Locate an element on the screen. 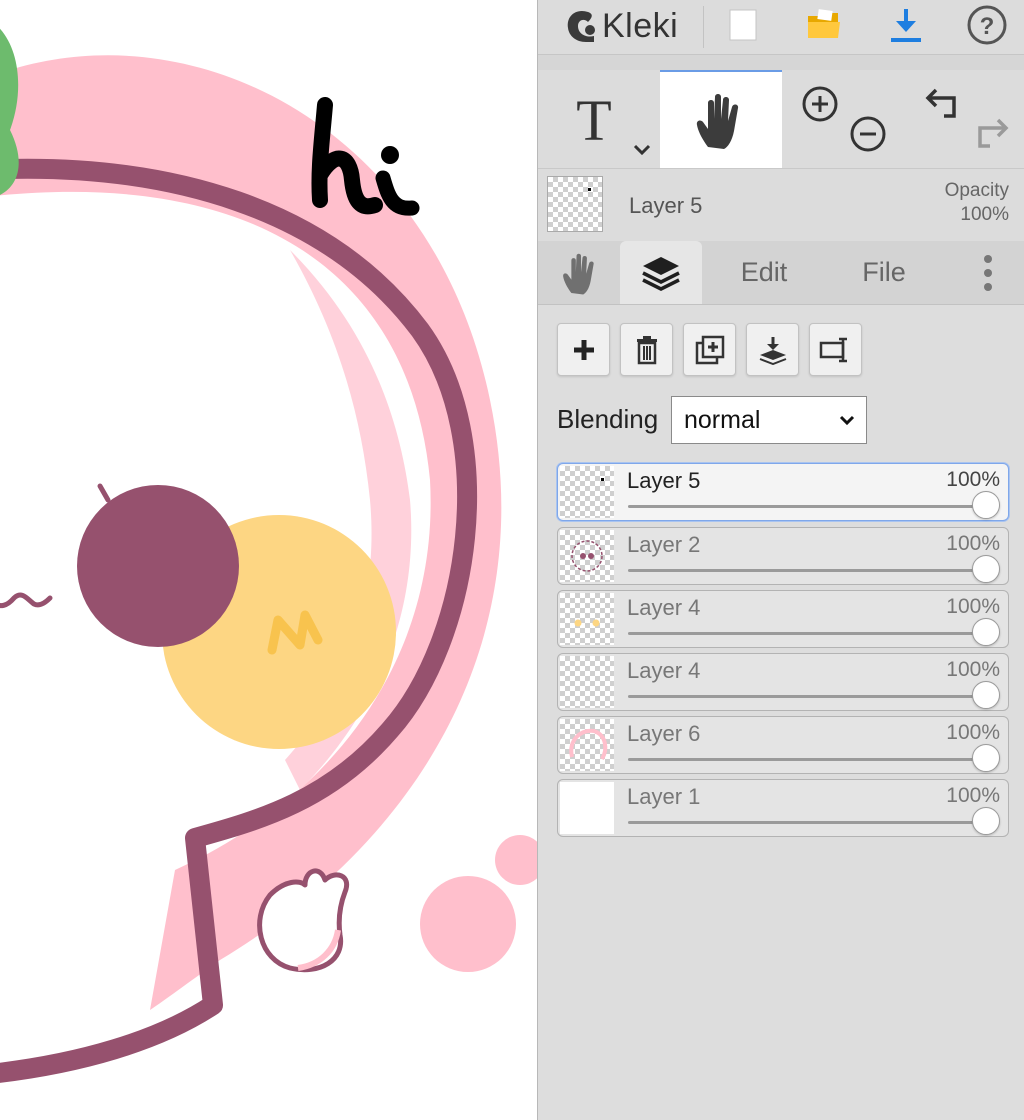  zoom-tool is located at coordinates (842, 119).